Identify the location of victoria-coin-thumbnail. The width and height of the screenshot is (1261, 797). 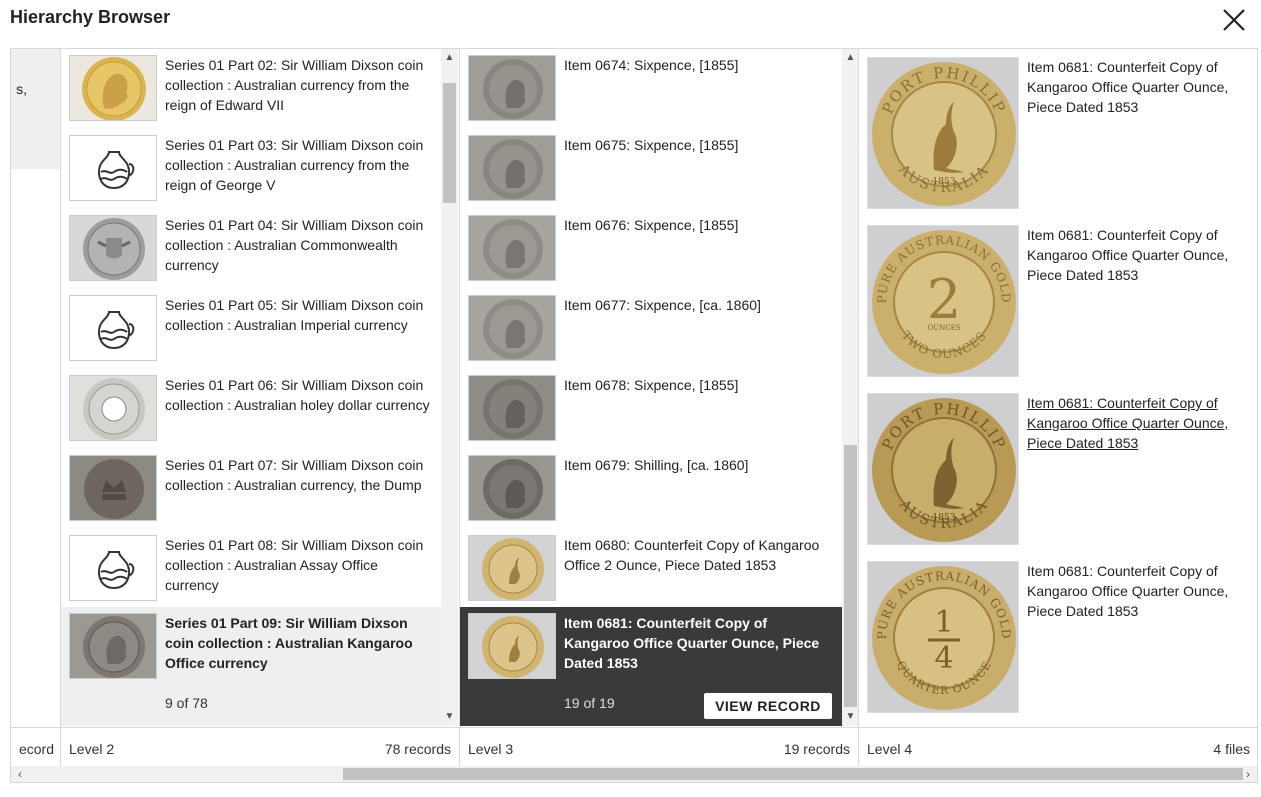
(113, 646).